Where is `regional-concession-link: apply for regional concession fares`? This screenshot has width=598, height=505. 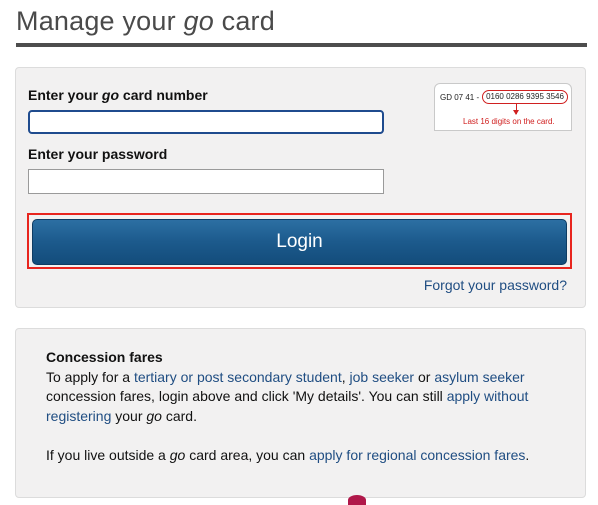 regional-concession-link: apply for regional concession fares is located at coordinates (417, 455).